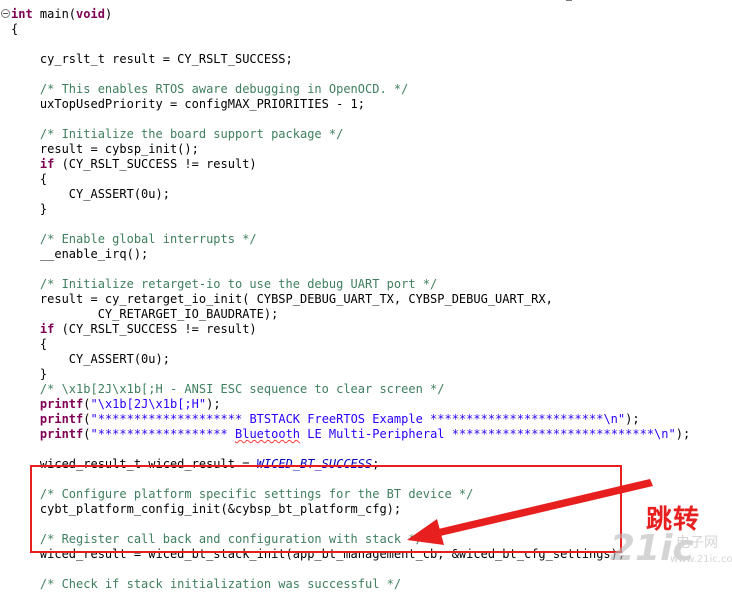  What do you see at coordinates (697, 543) in the screenshot?
I see `watermark-name: 电子网` at bounding box center [697, 543].